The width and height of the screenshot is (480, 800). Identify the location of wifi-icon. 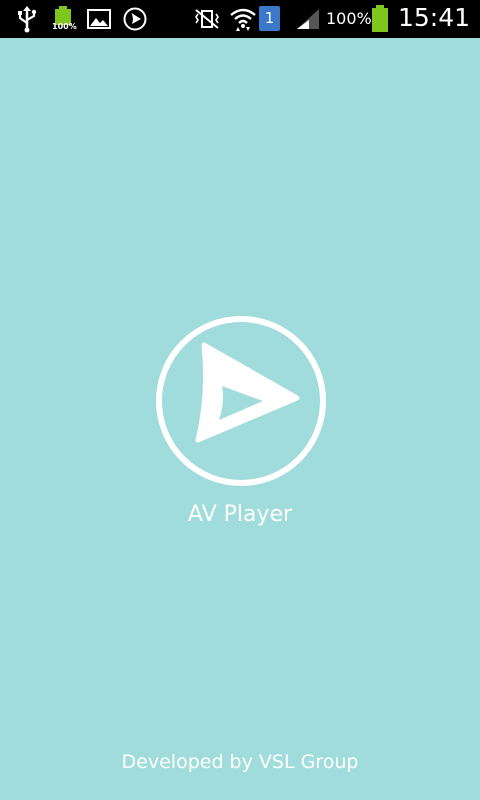
(243, 19).